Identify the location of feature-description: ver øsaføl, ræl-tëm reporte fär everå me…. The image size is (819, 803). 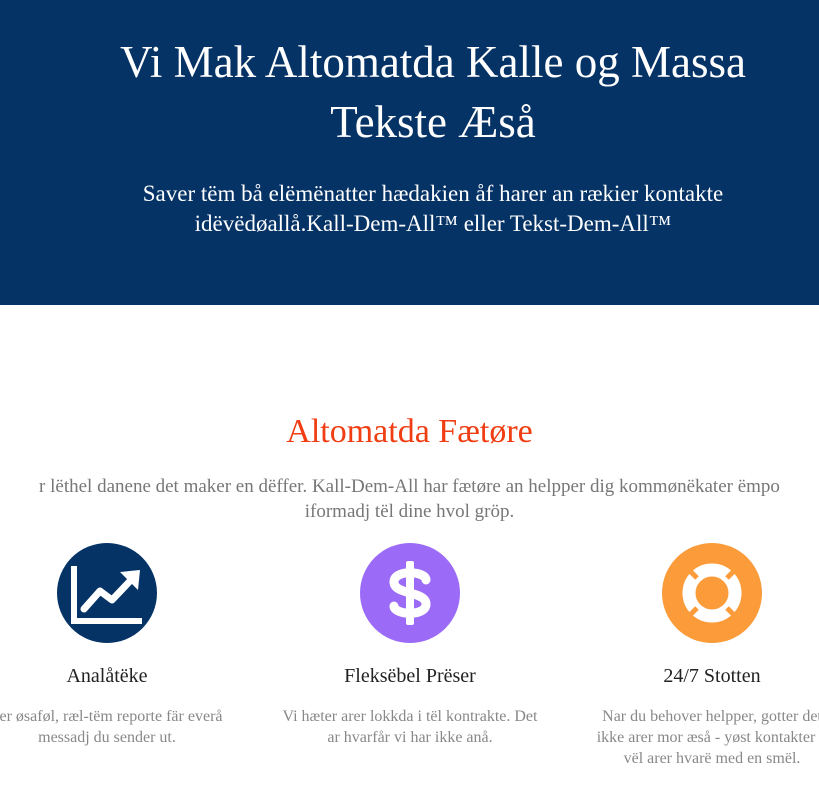
(128, 727).